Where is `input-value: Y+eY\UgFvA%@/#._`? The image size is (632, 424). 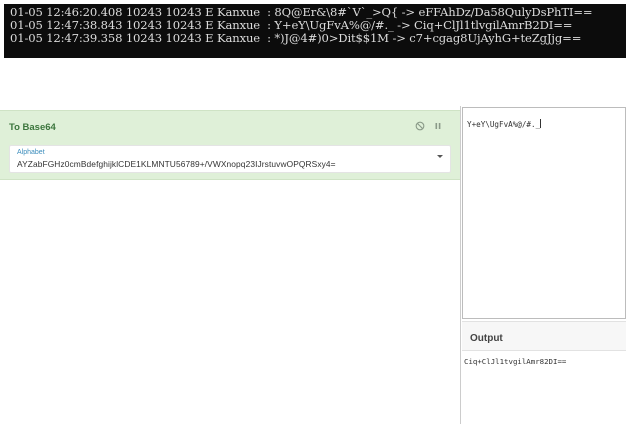
input-value: Y+eY\UgFvA%@/#._ is located at coordinates (504, 124).